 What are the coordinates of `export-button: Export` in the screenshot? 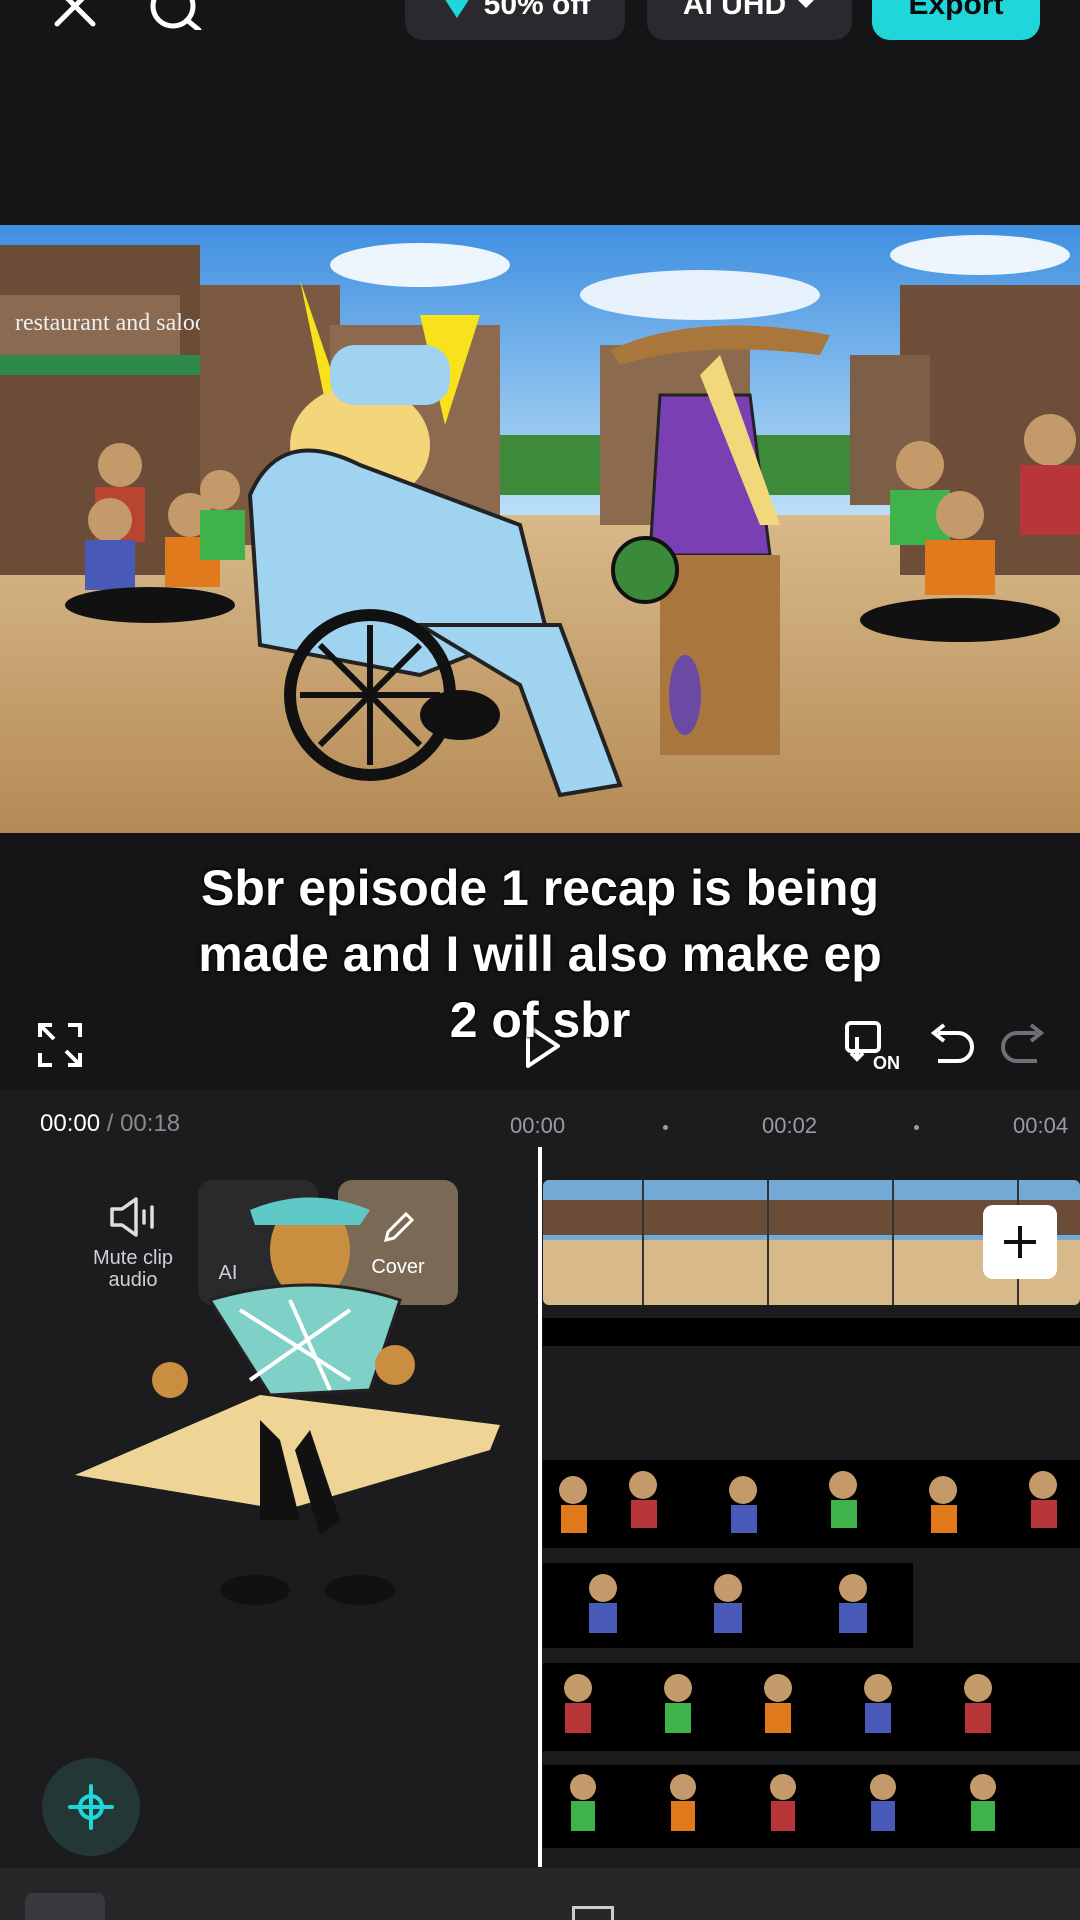 It's located at (956, 20).